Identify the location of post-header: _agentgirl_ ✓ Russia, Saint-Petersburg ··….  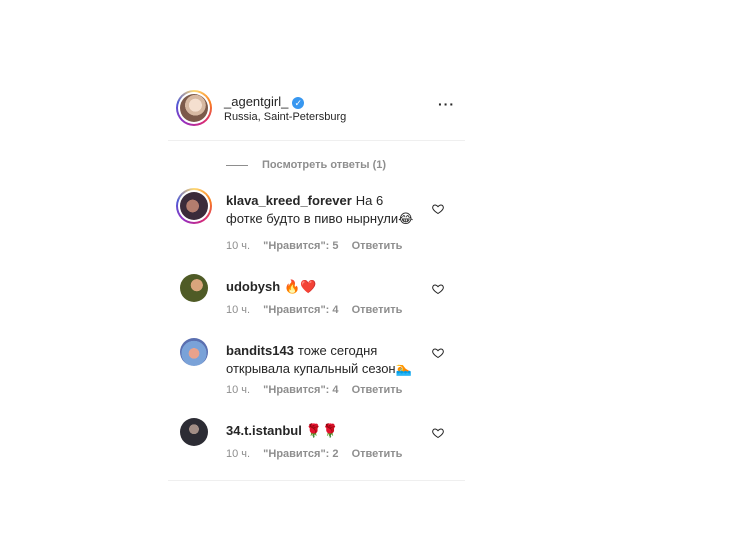
(316, 109).